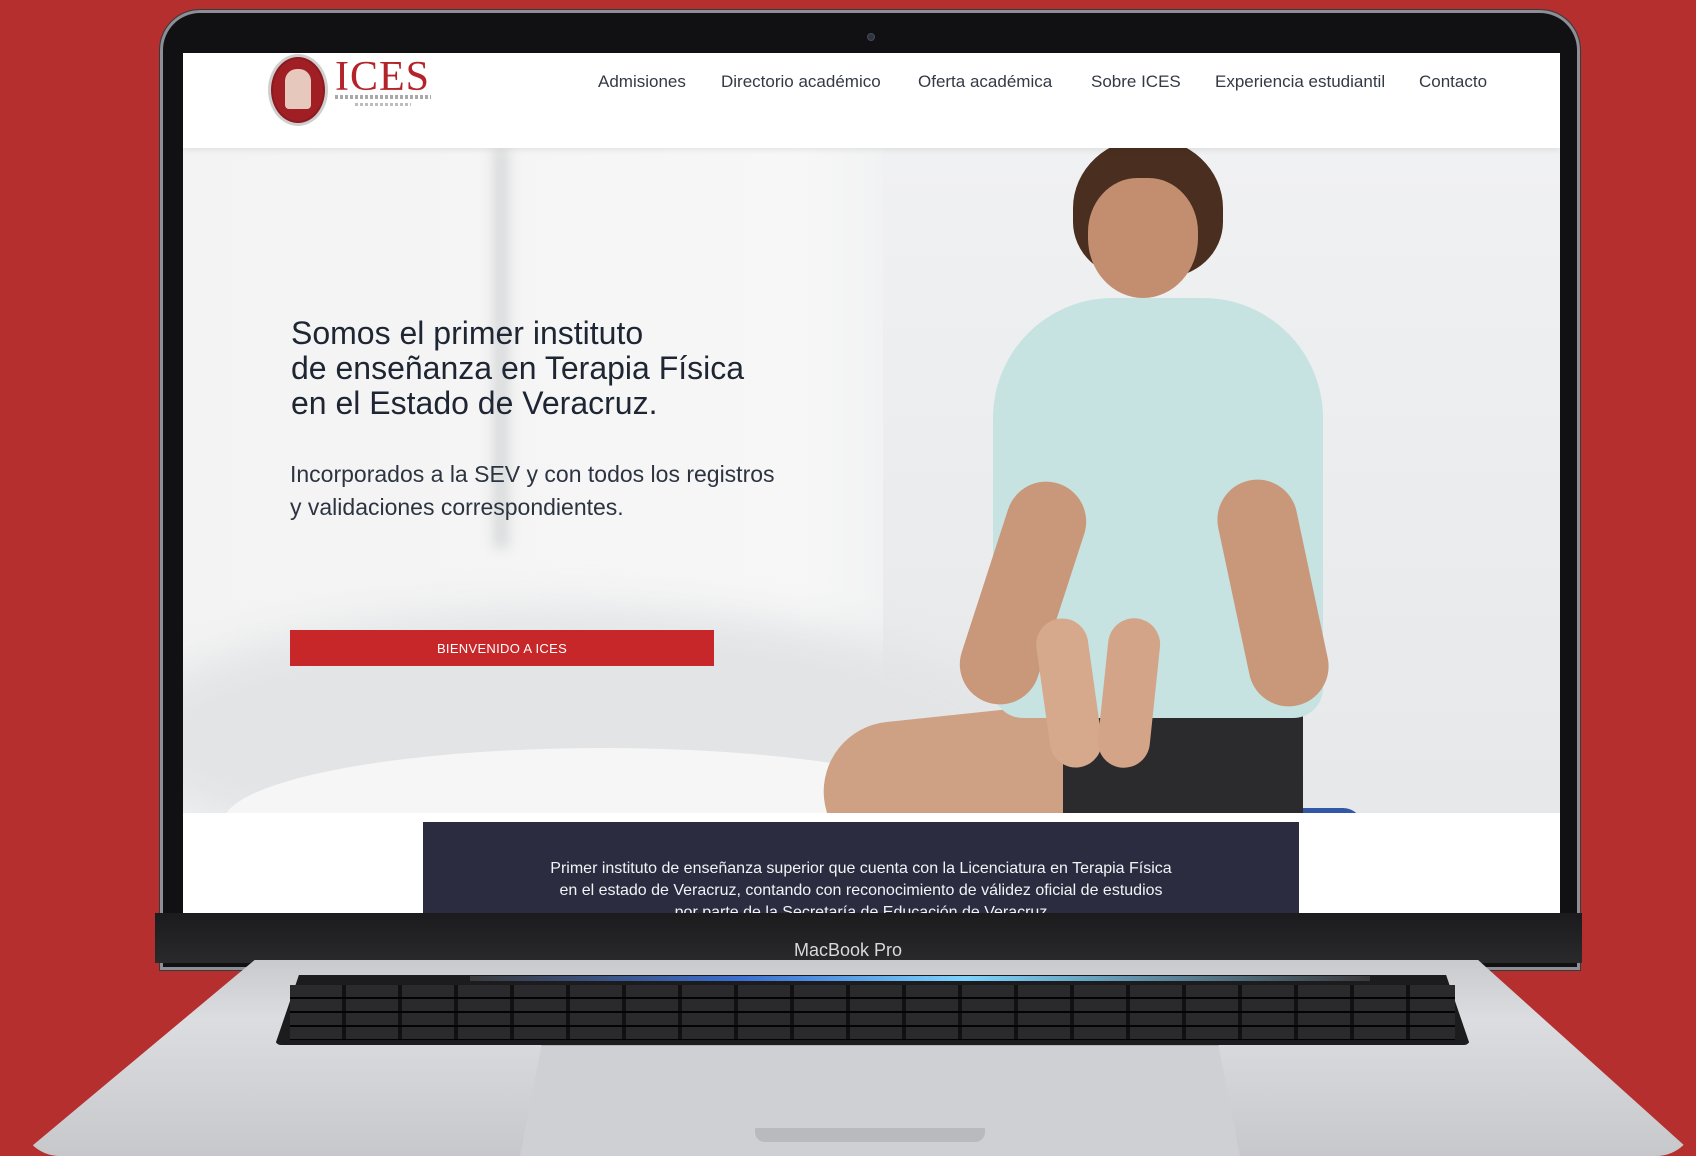  Describe the element at coordinates (502, 648) in the screenshot. I see `welcome-button: BIENVENIDO A ICES` at that location.